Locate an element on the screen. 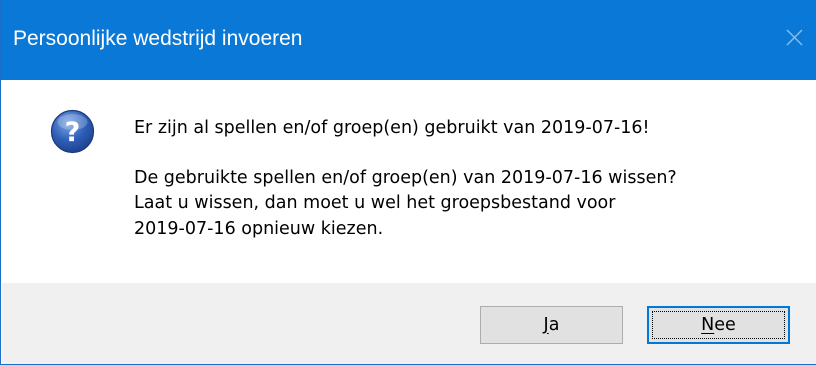 The image size is (816, 365). yes-button: Ja is located at coordinates (551, 325).